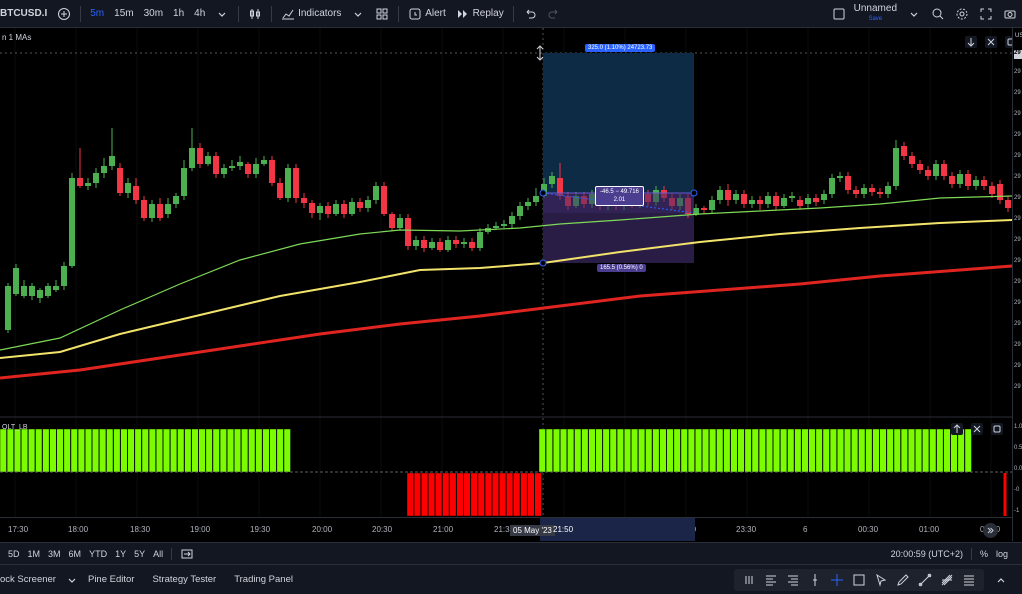  What do you see at coordinates (16, 37) in the screenshot?
I see `main-legend: n 1 MAs` at bounding box center [16, 37].